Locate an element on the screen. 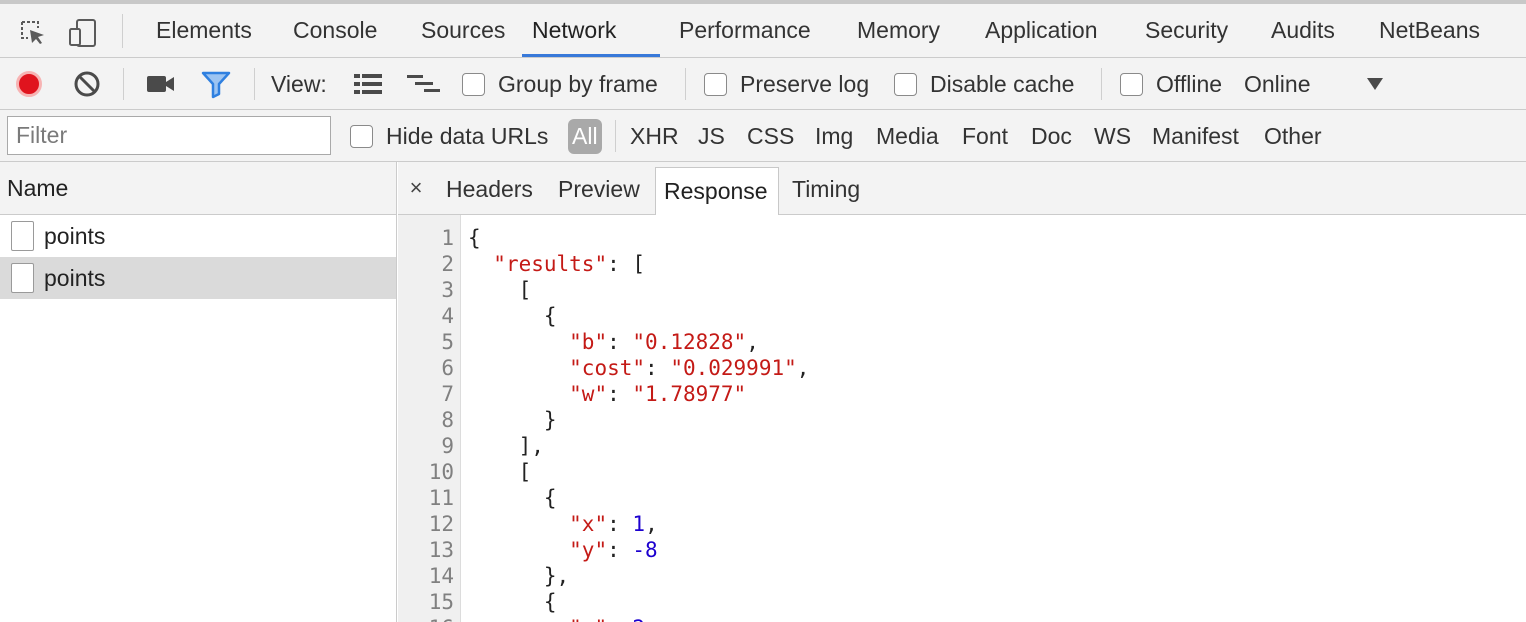  group-by-frame-label: Group by frame is located at coordinates (578, 83).